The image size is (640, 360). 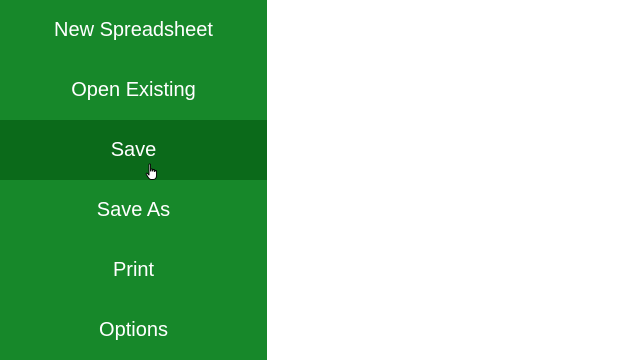 What do you see at coordinates (133, 90) in the screenshot?
I see `menu-item-open-existing: Open Existing` at bounding box center [133, 90].